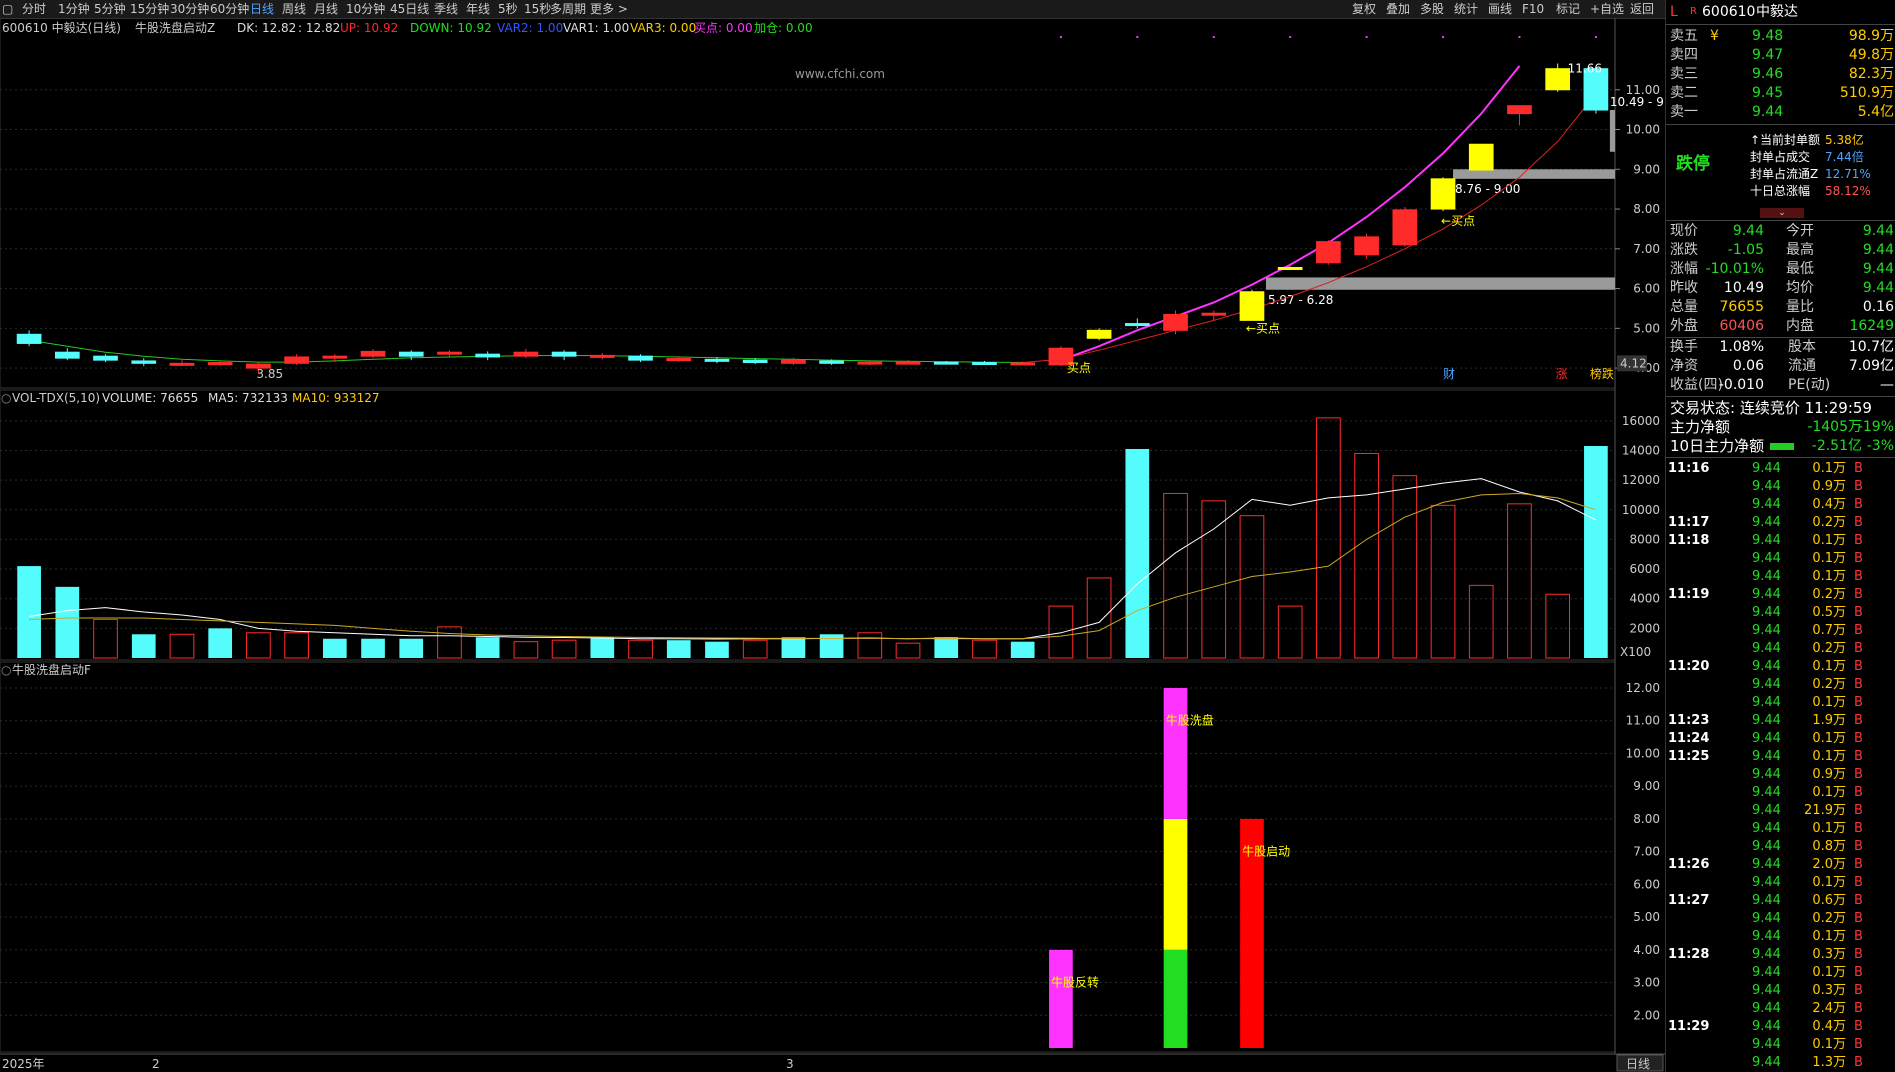  What do you see at coordinates (1741, 307) in the screenshot?
I see `stat-value: 76655` at bounding box center [1741, 307].